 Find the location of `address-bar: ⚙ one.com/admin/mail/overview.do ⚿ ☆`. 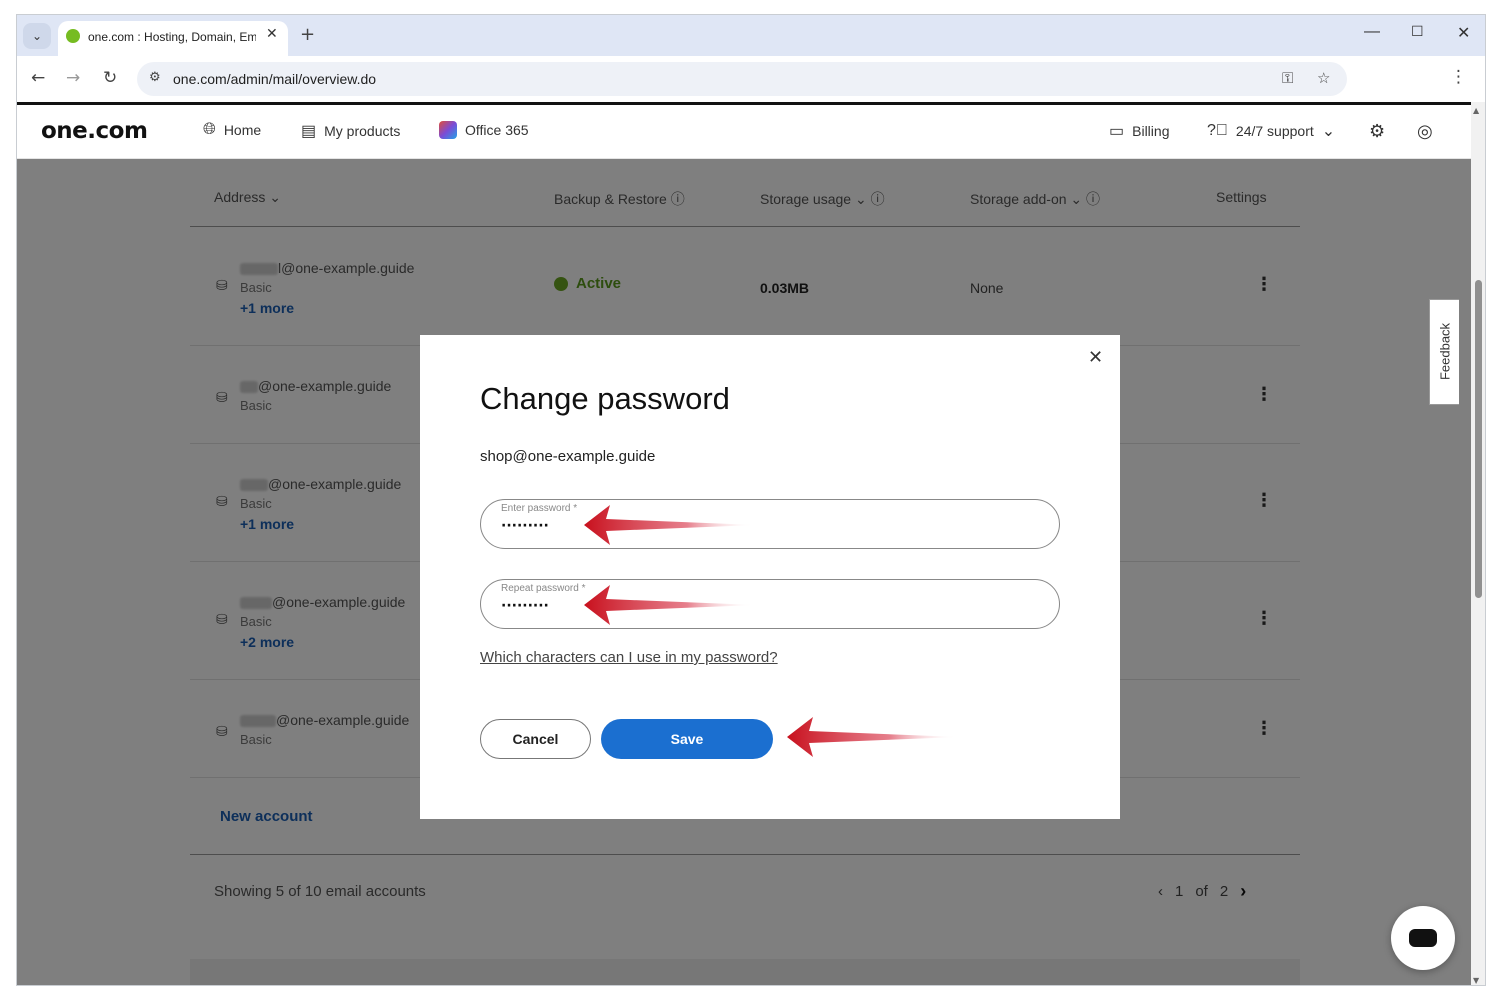

address-bar: ⚙ one.com/admin/mail/overview.do ⚿ ☆ is located at coordinates (742, 79).